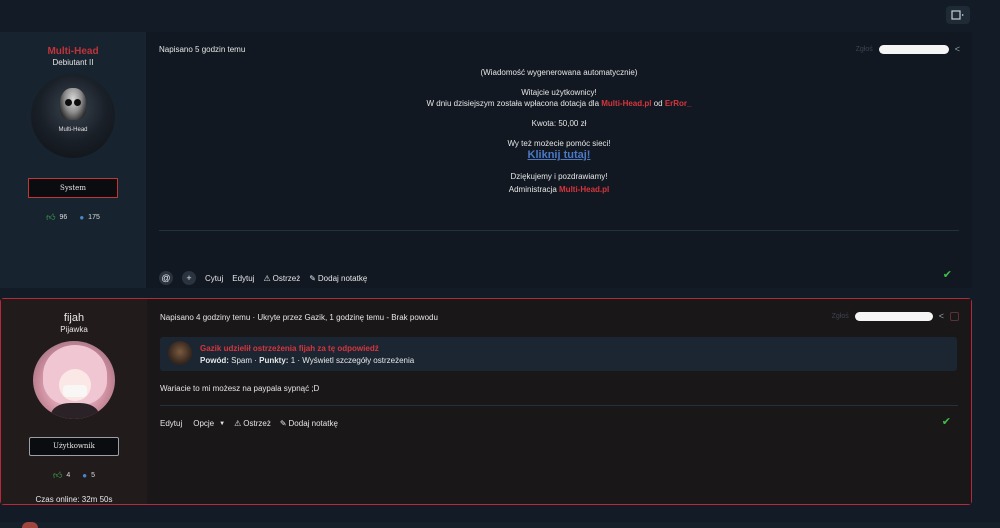 This screenshot has width=1000, height=528. I want to click on options-dropdown: Opcje ▼, so click(209, 423).